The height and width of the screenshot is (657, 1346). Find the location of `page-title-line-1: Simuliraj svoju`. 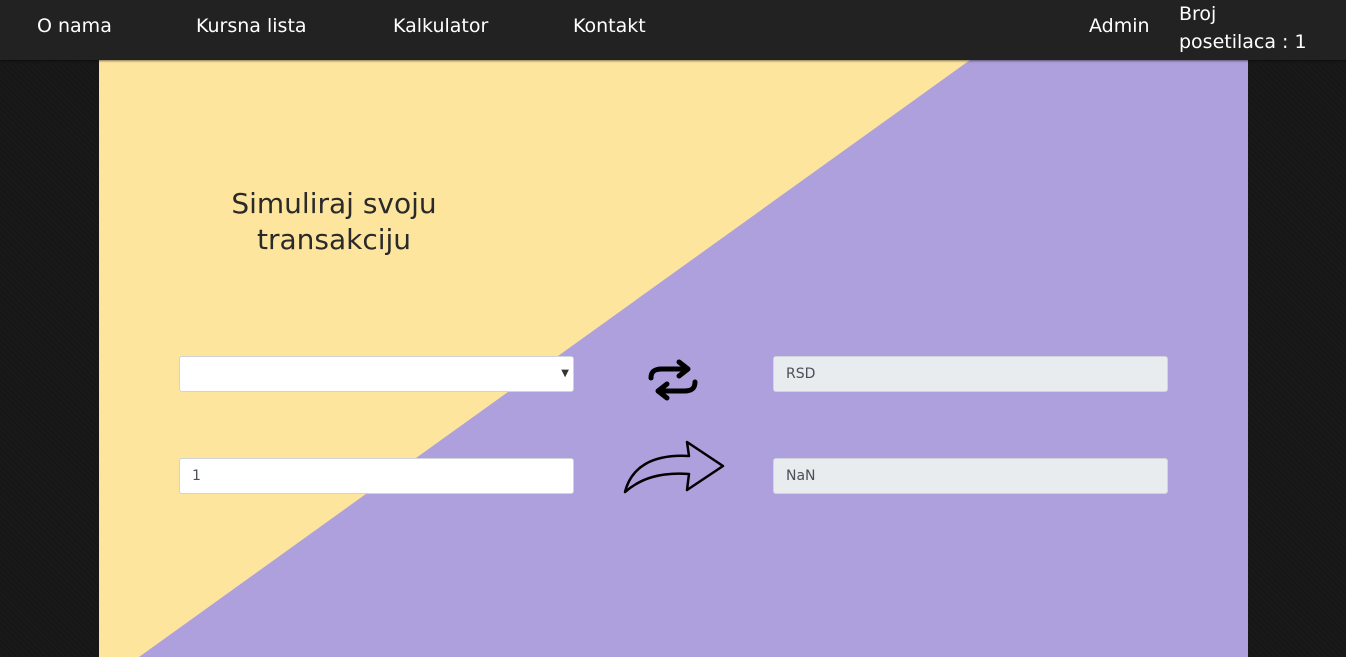

page-title-line-1: Simuliraj svoju is located at coordinates (334, 203).